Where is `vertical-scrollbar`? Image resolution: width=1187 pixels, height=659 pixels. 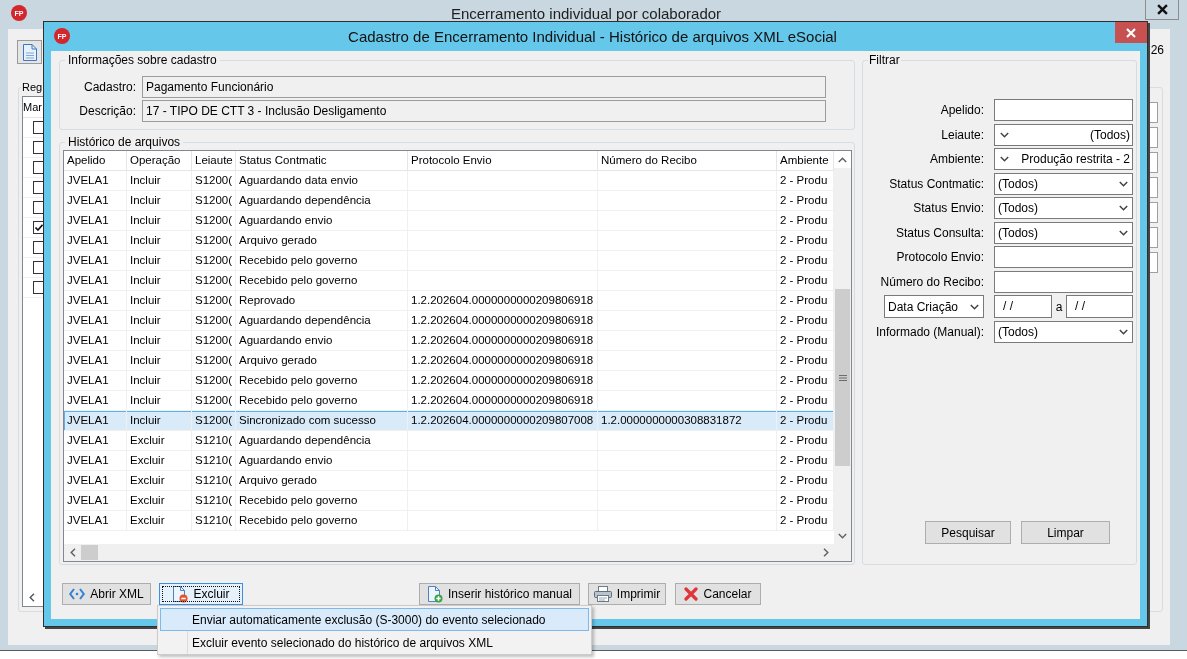 vertical-scrollbar is located at coordinates (842, 347).